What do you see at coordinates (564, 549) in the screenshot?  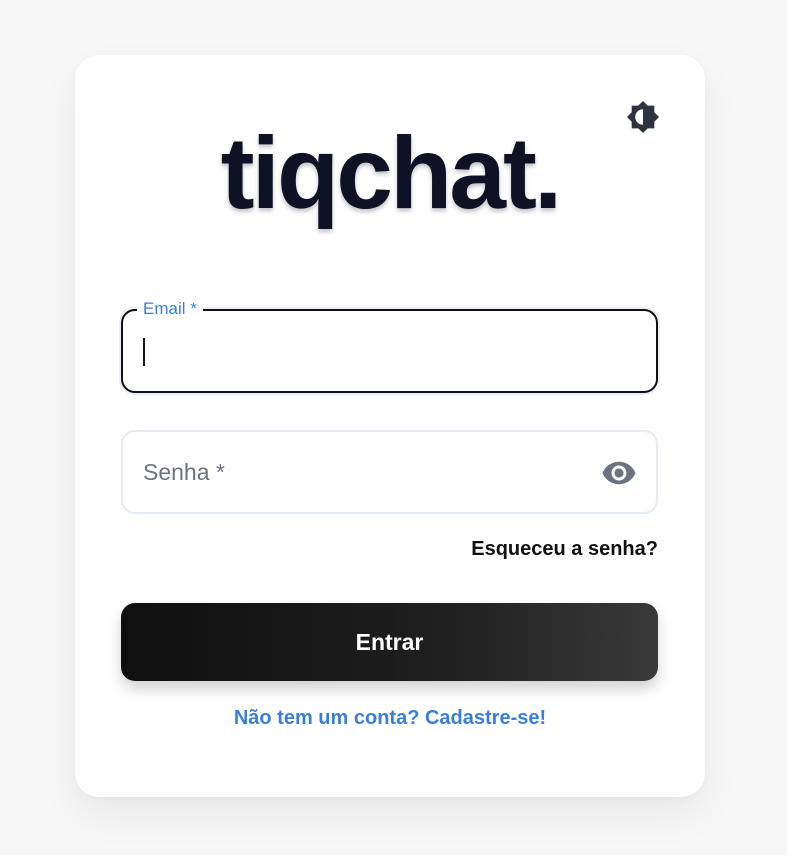 I see `forgot-password-link: Esqueceu a senha?` at bounding box center [564, 549].